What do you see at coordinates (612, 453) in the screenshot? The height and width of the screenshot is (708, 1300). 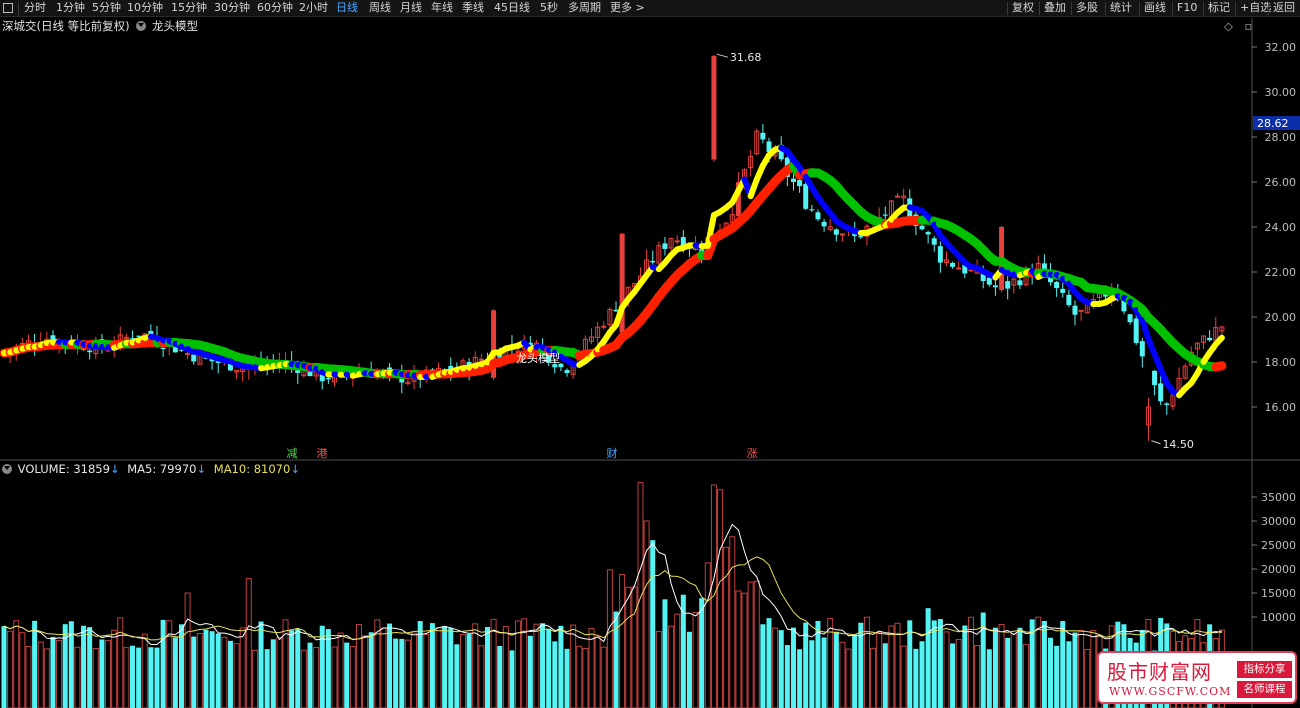 I see `event-marker: 财` at bounding box center [612, 453].